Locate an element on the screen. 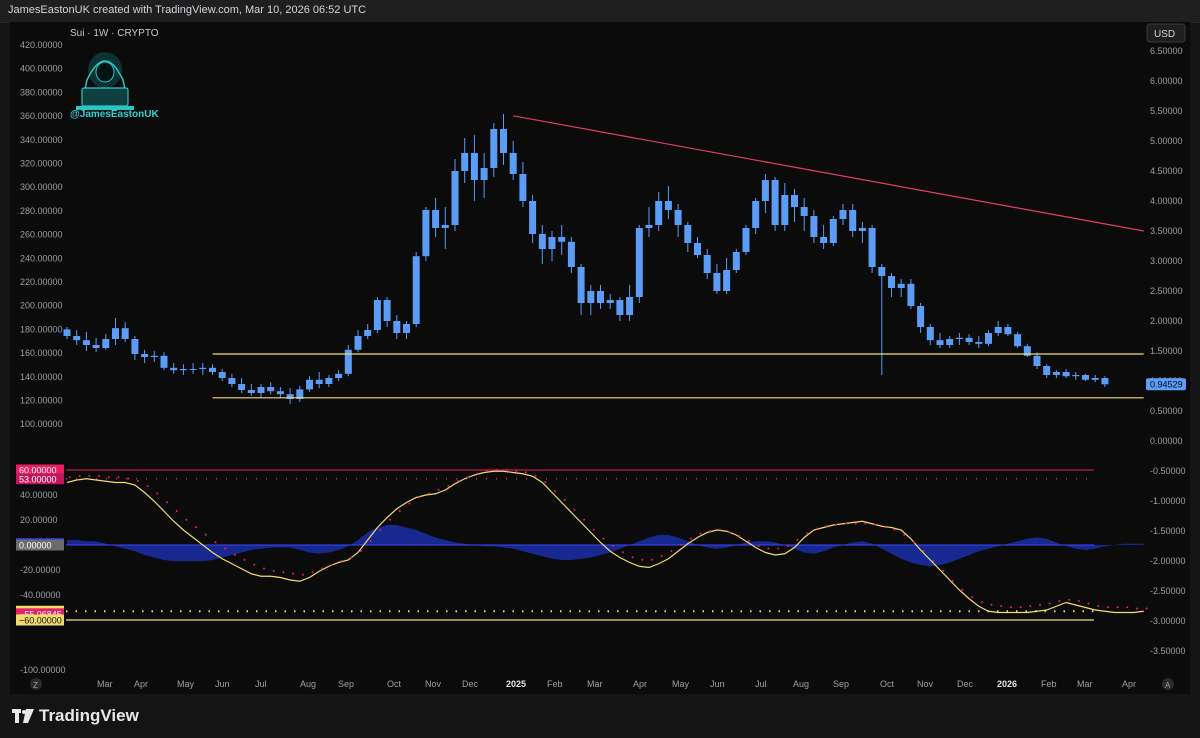 The image size is (1200, 738). currency-label: USD is located at coordinates (1164, 34).